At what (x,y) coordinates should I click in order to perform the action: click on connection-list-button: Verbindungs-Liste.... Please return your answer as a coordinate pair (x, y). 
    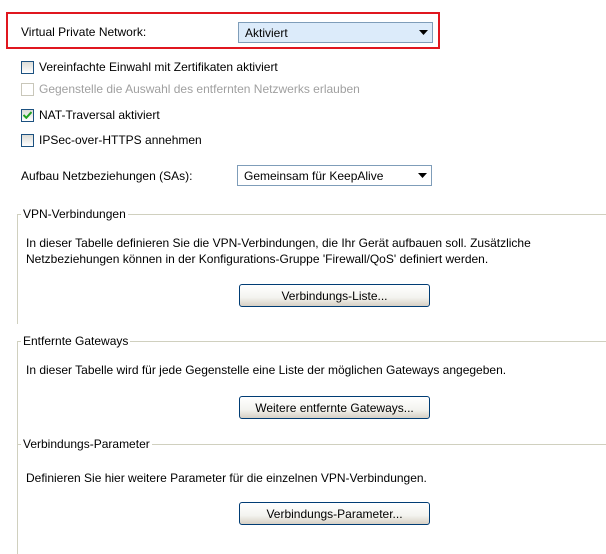
    Looking at the image, I should click on (334, 295).